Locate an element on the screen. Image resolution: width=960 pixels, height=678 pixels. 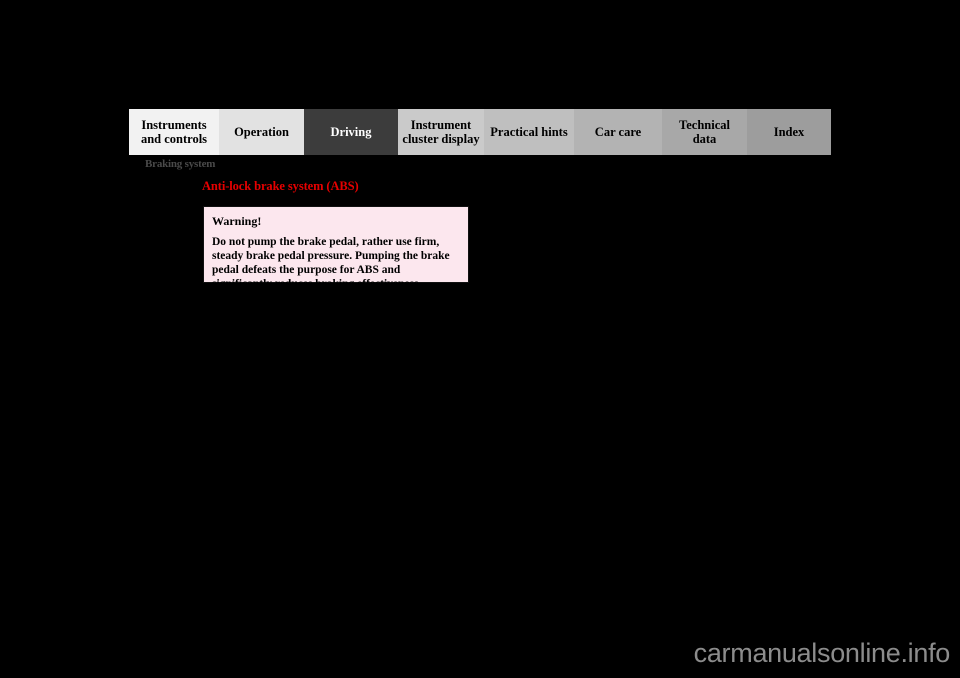
tab-instrument-cluster-display: Instrument cluster display is located at coordinates (441, 132).